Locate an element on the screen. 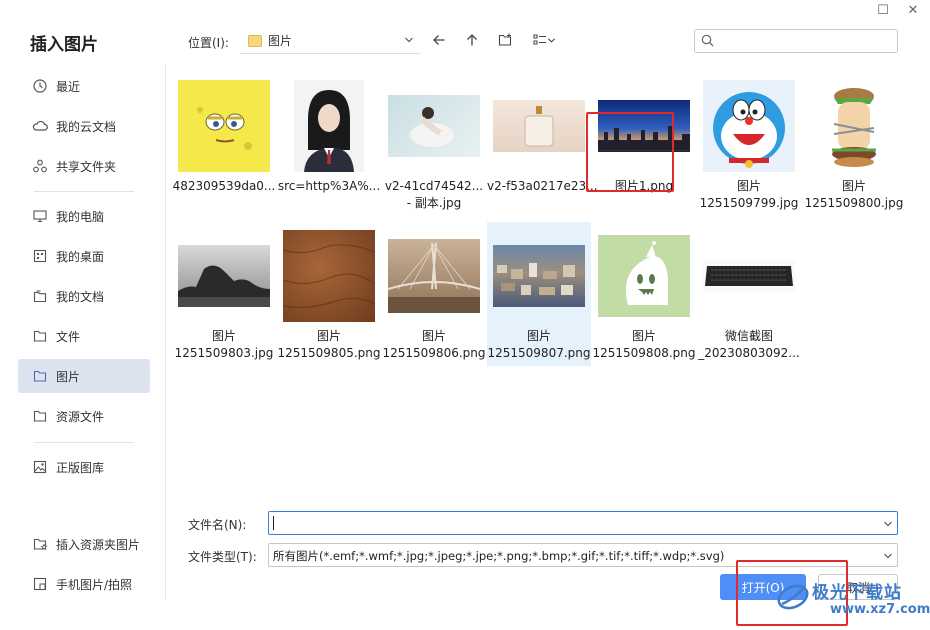 The image size is (930, 630). file-name: 图片 1251509803.jpg is located at coordinates (224, 344).